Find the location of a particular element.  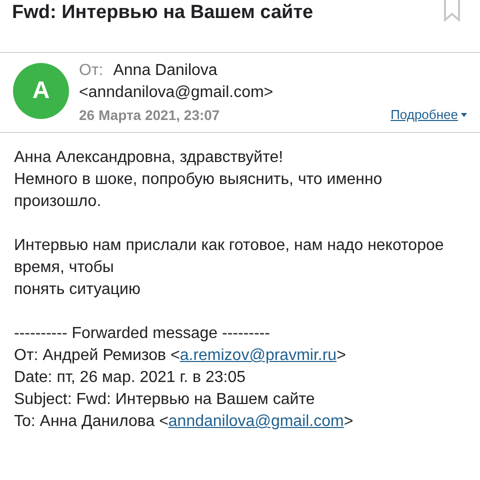

forwarded-line: To: Анна Данилова <anndanilova@gmail.com> is located at coordinates (184, 422).